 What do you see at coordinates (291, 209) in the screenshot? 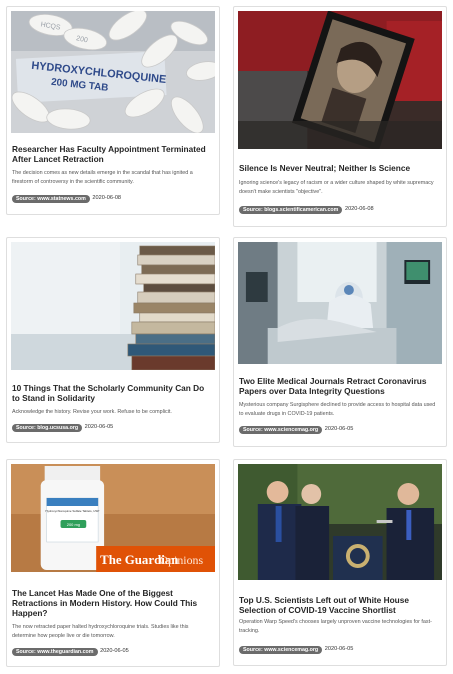
I see `source-badge: Source: blogs.scientificamerican.com` at bounding box center [291, 209].